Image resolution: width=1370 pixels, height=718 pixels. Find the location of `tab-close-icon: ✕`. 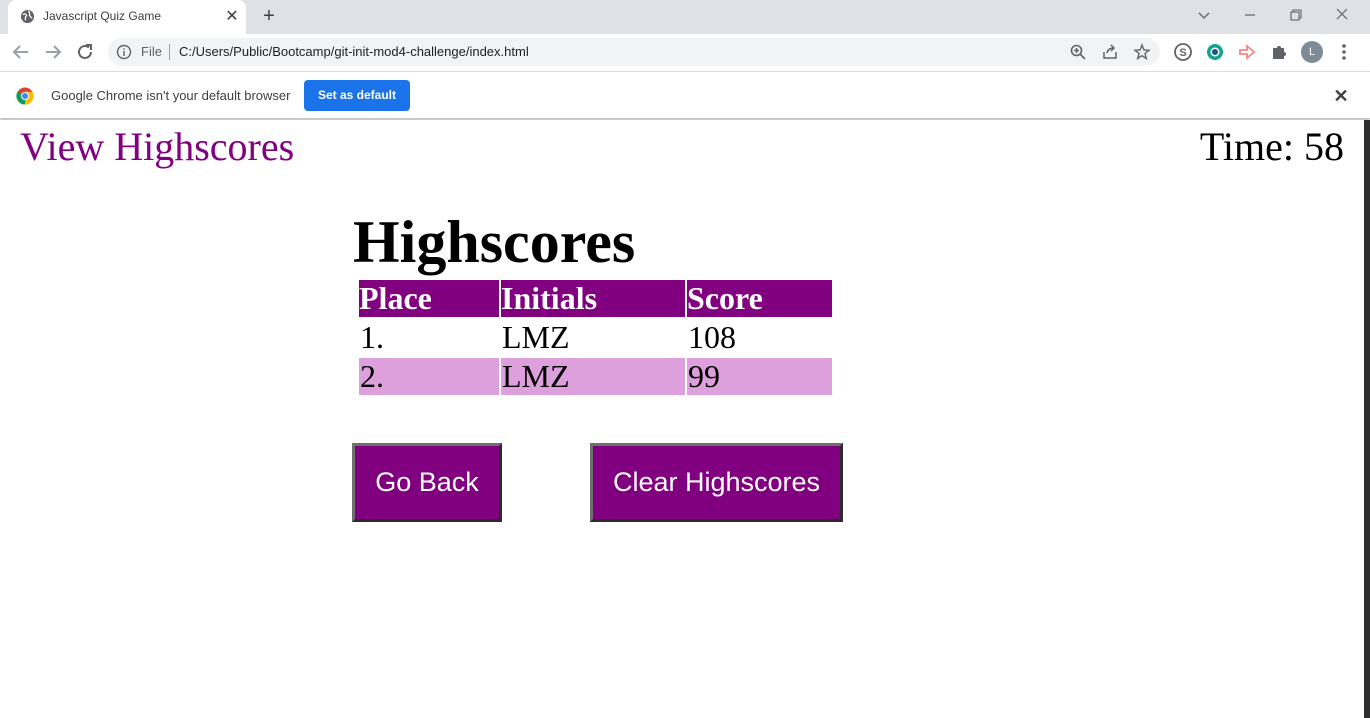

tab-close-icon: ✕ is located at coordinates (232, 17).